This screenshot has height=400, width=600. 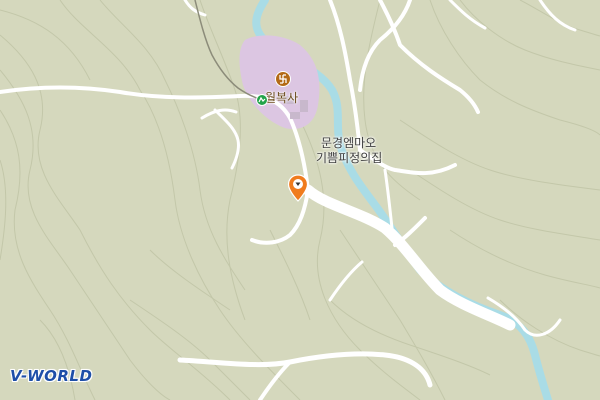 I want to click on temple-name-label: 월복사, so click(x=282, y=98).